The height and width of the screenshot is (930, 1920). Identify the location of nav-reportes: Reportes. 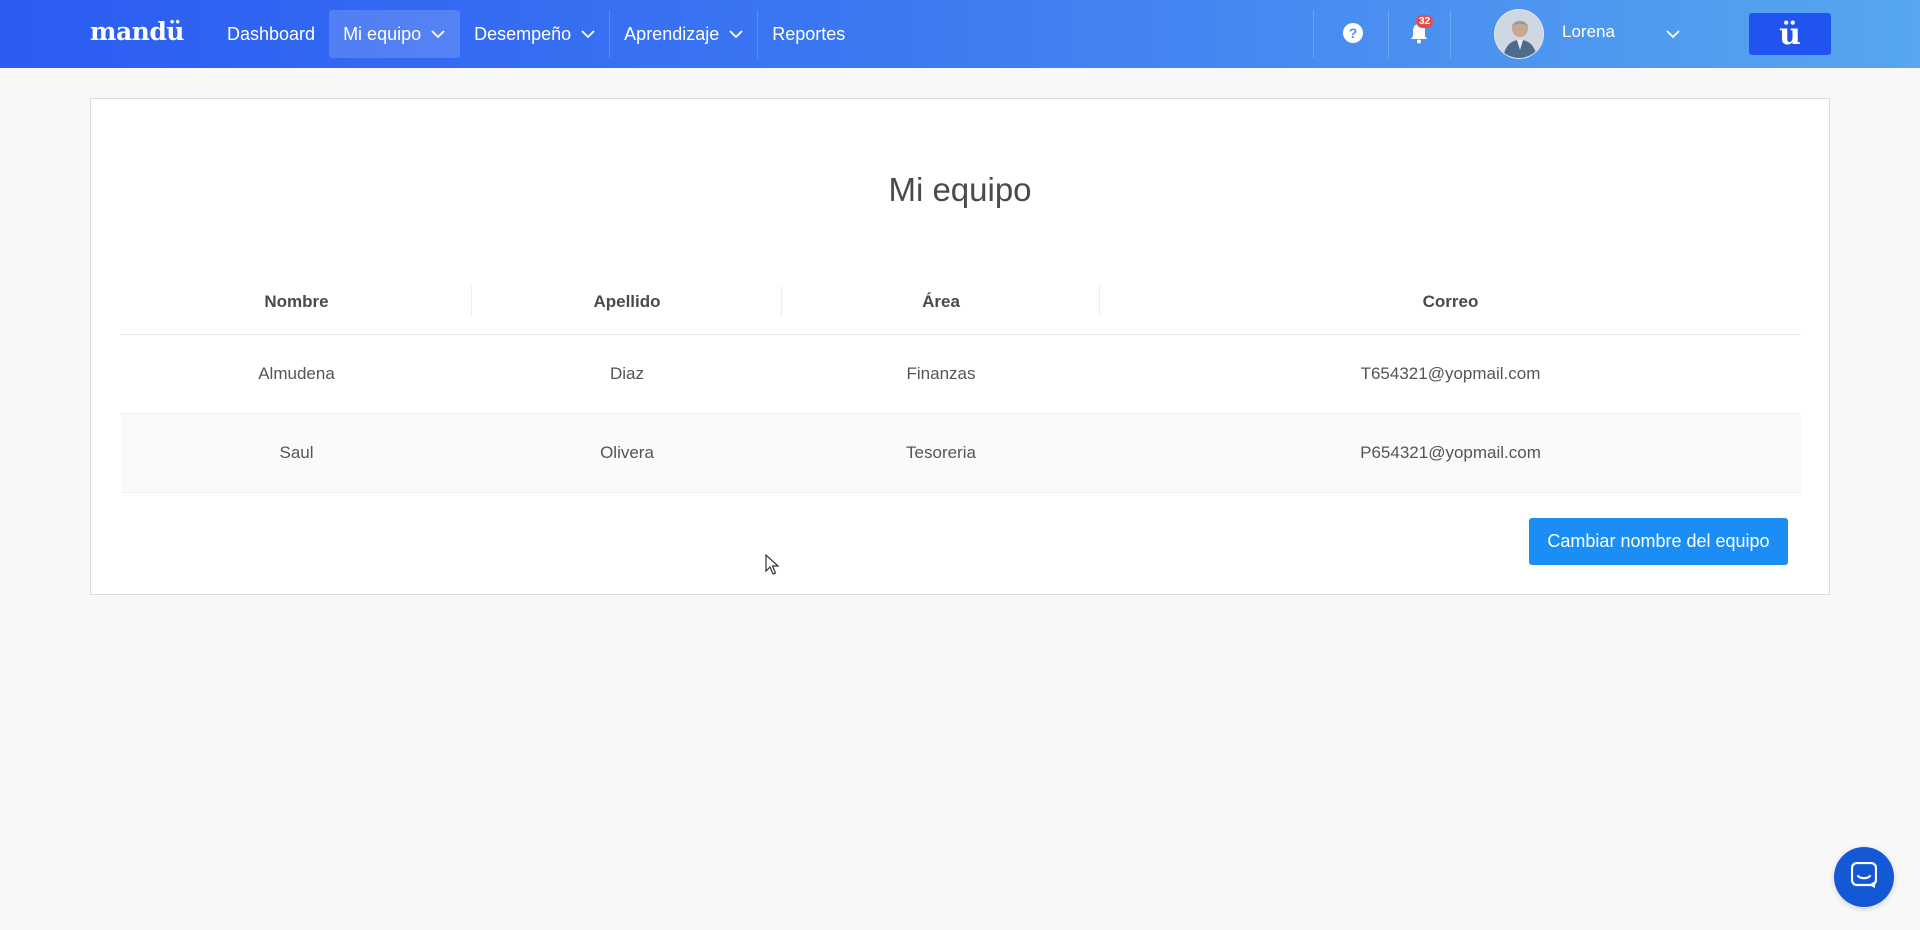
(808, 34).